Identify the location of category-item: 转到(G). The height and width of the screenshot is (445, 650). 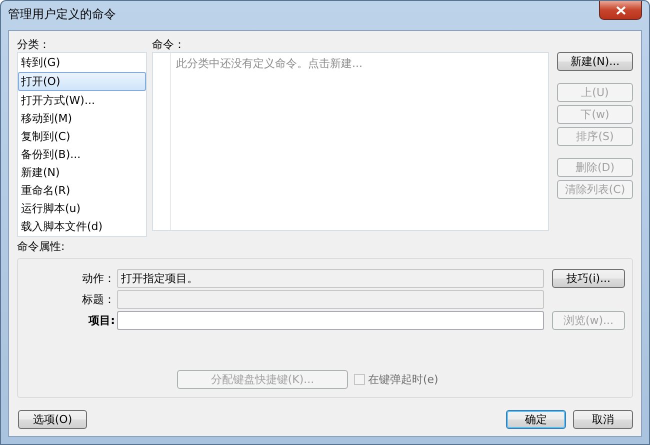
(82, 62).